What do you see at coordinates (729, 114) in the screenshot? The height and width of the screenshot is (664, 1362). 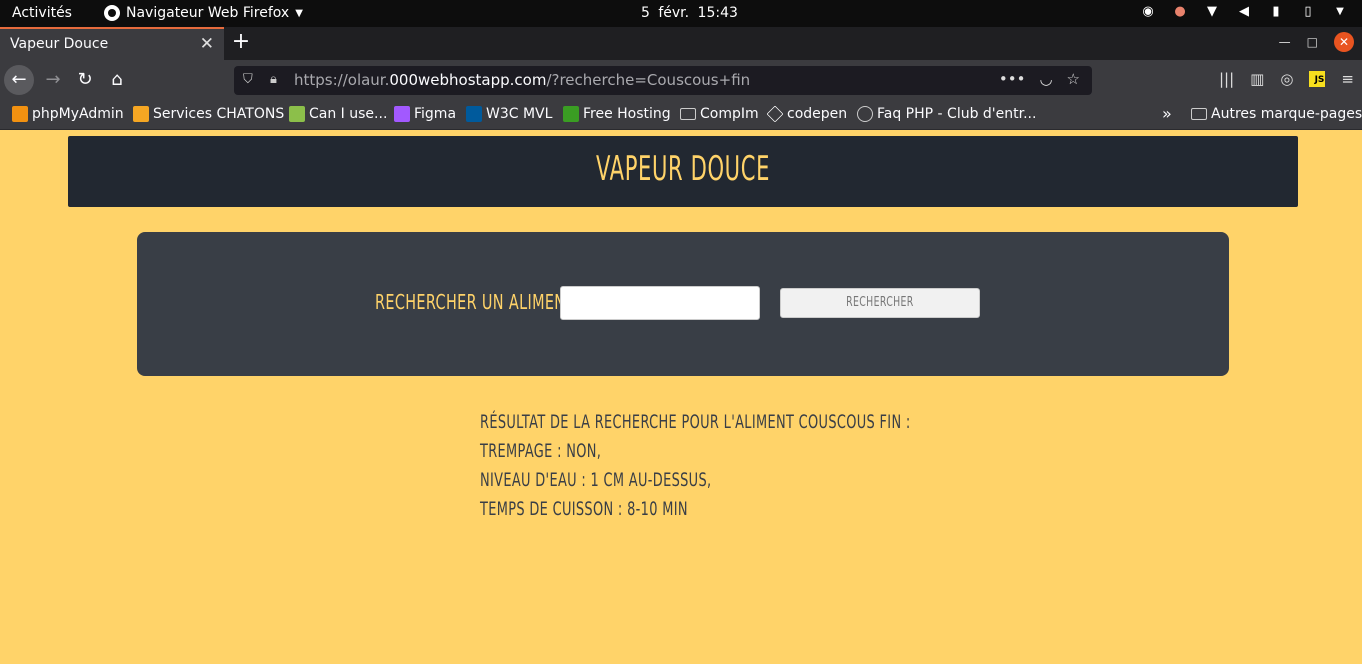 I see `bookmark-label: CompIm` at bounding box center [729, 114].